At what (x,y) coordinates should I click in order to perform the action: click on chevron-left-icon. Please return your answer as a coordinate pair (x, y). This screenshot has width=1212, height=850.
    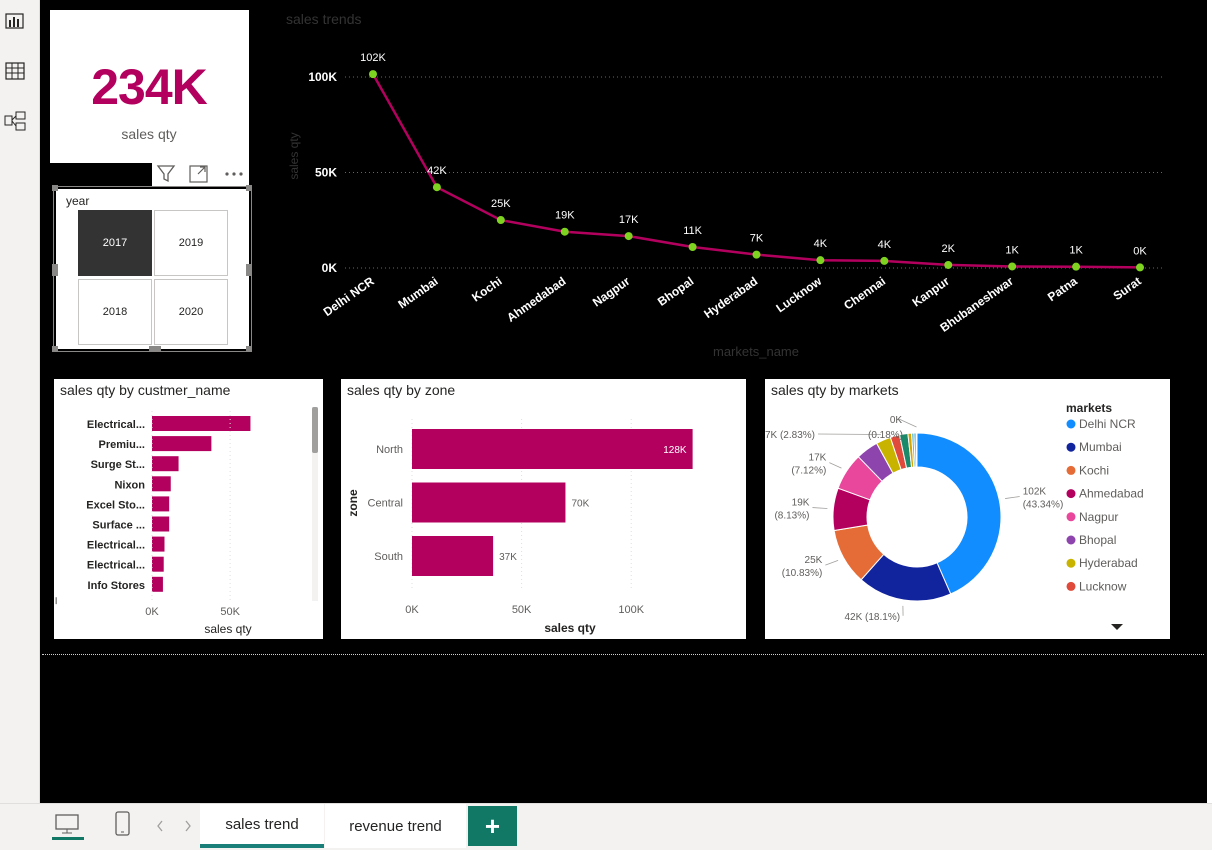
    Looking at the image, I should click on (160, 826).